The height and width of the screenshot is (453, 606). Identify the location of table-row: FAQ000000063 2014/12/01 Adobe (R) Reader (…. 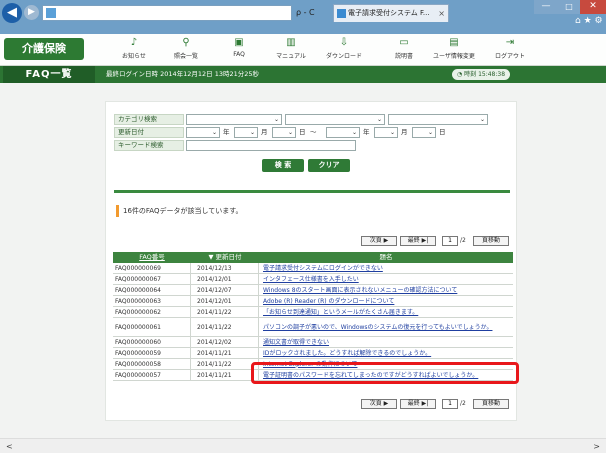
(313, 301).